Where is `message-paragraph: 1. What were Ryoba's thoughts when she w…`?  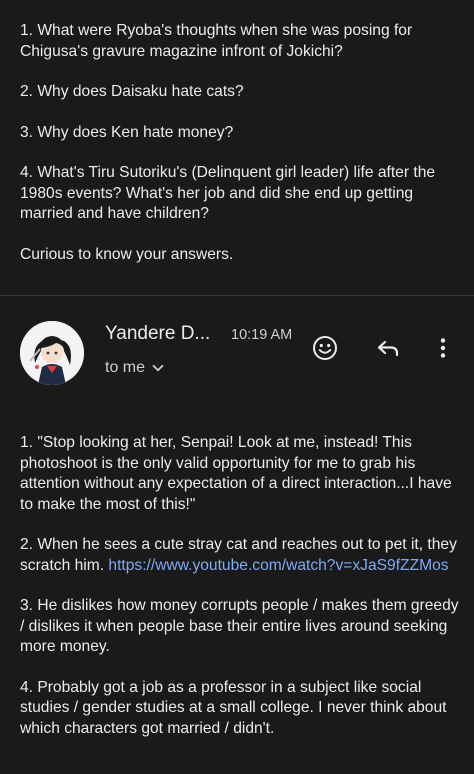 message-paragraph: 1. What were Ryoba's thoughts when she w… is located at coordinates (216, 41).